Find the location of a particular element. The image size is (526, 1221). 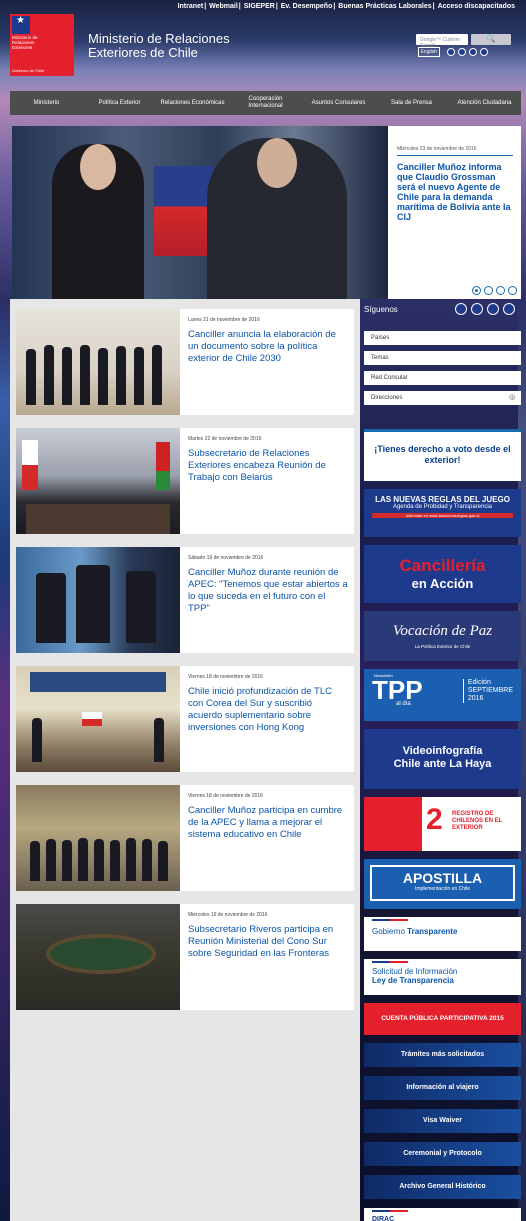

top-link-webmail: Webmail is located at coordinates (223, 6).